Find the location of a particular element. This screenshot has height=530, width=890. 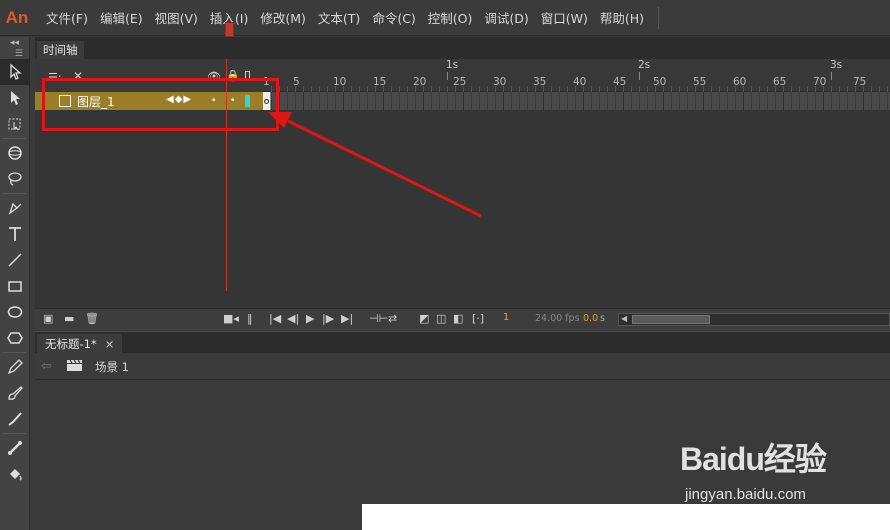

menu-file: 文件(F) is located at coordinates (67, 17).